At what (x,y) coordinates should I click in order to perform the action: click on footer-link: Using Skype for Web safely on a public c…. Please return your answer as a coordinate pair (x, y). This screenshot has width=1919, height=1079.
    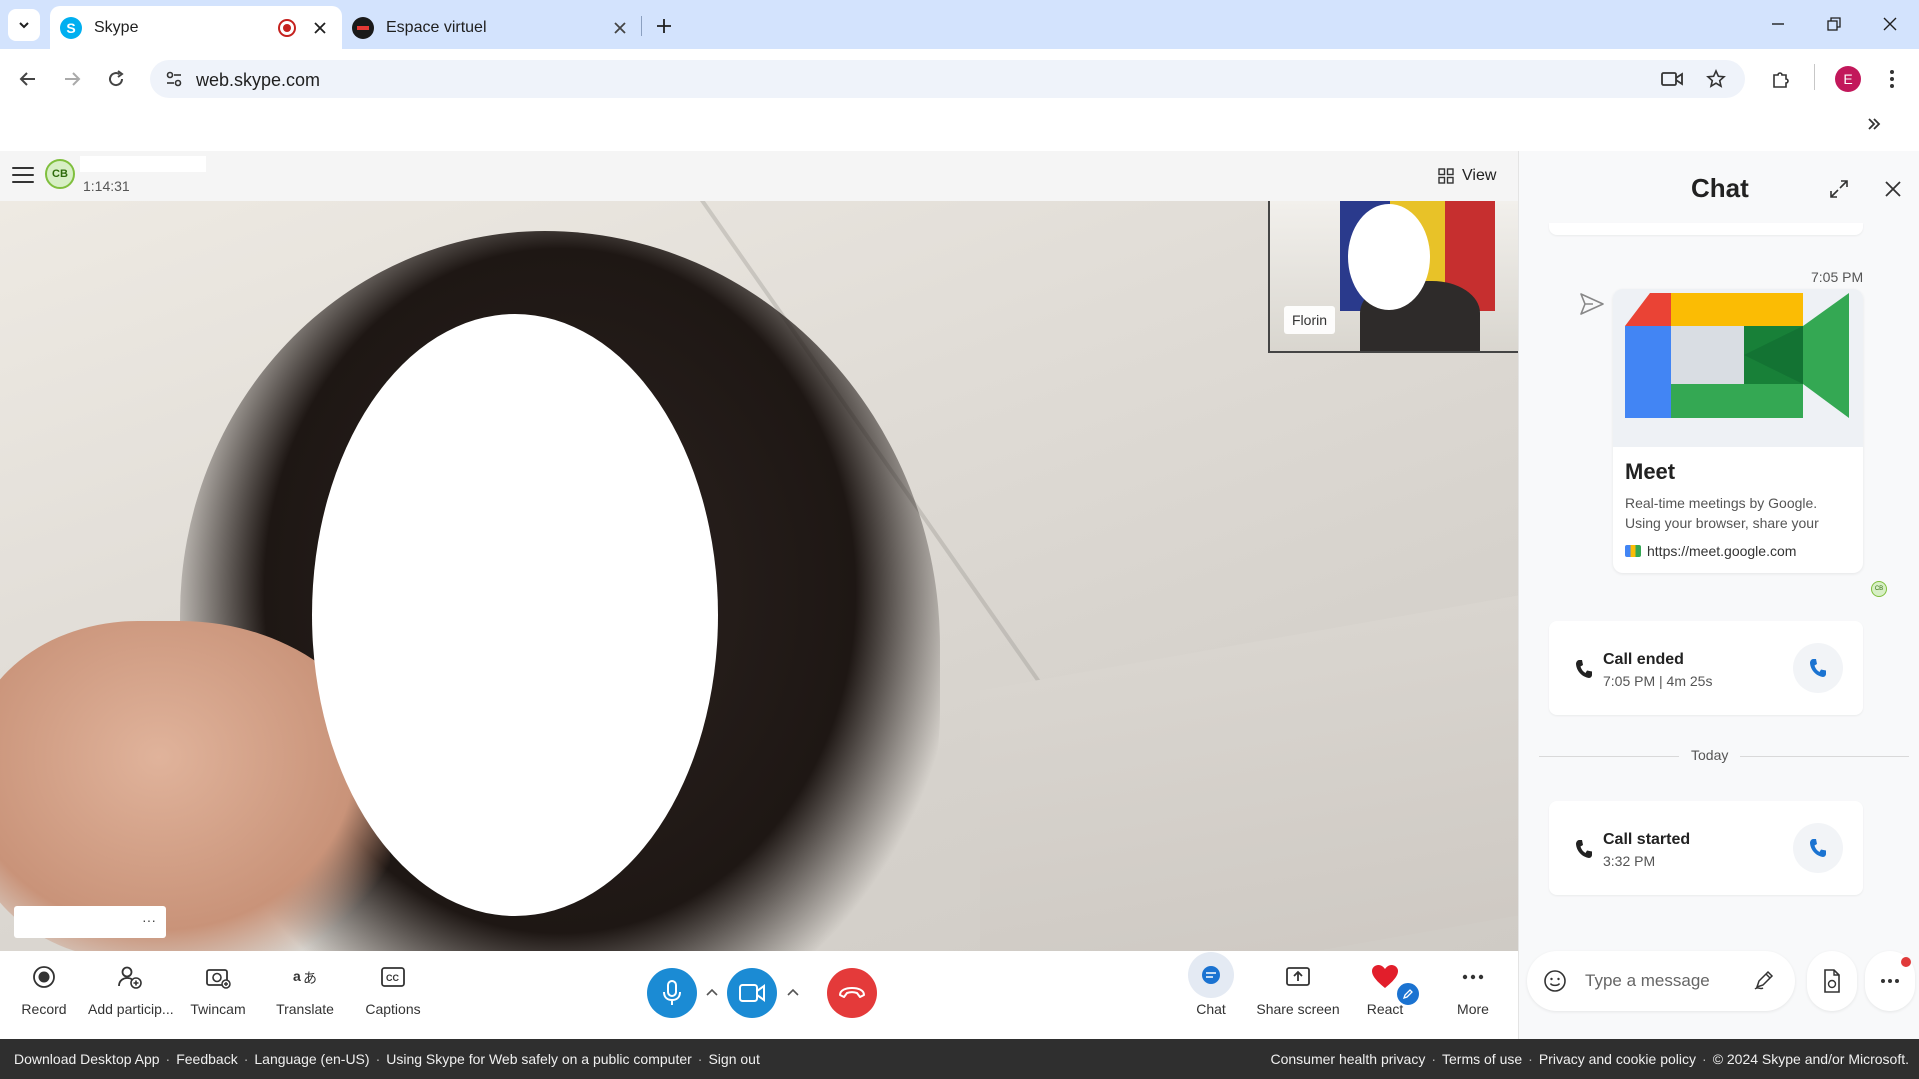
    Looking at the image, I should click on (539, 1059).